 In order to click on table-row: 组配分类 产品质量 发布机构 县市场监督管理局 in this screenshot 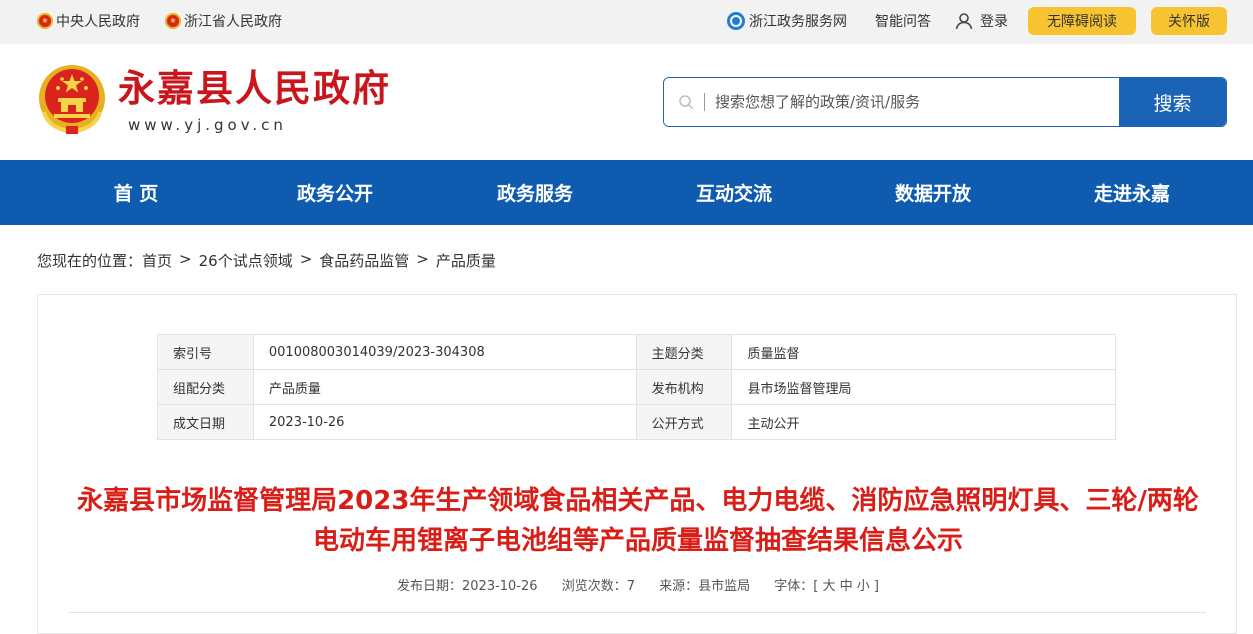, I will do `click(636, 387)`.